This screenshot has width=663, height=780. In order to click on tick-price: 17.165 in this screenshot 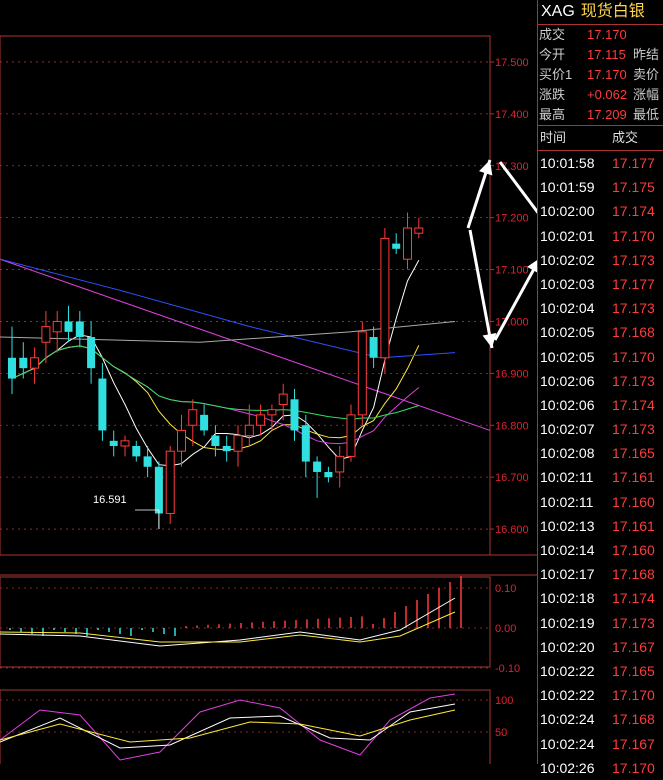, I will do `click(633, 453)`.